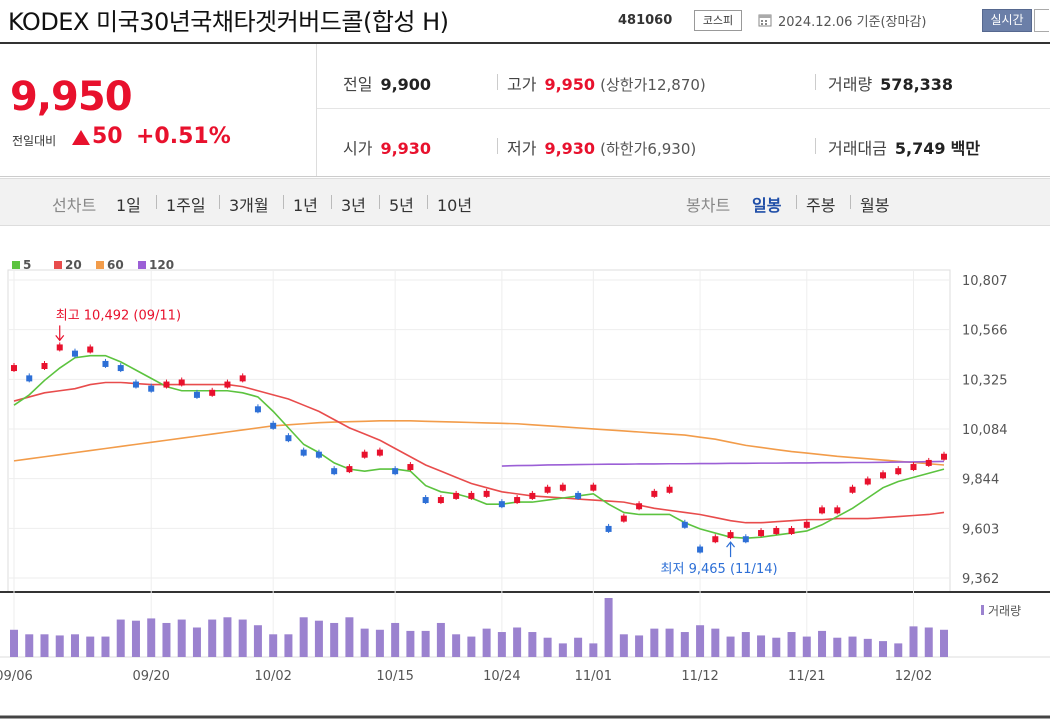 The image size is (1050, 723). Describe the element at coordinates (980, 579) in the screenshot. I see `y-tick-label: 9,362` at that location.